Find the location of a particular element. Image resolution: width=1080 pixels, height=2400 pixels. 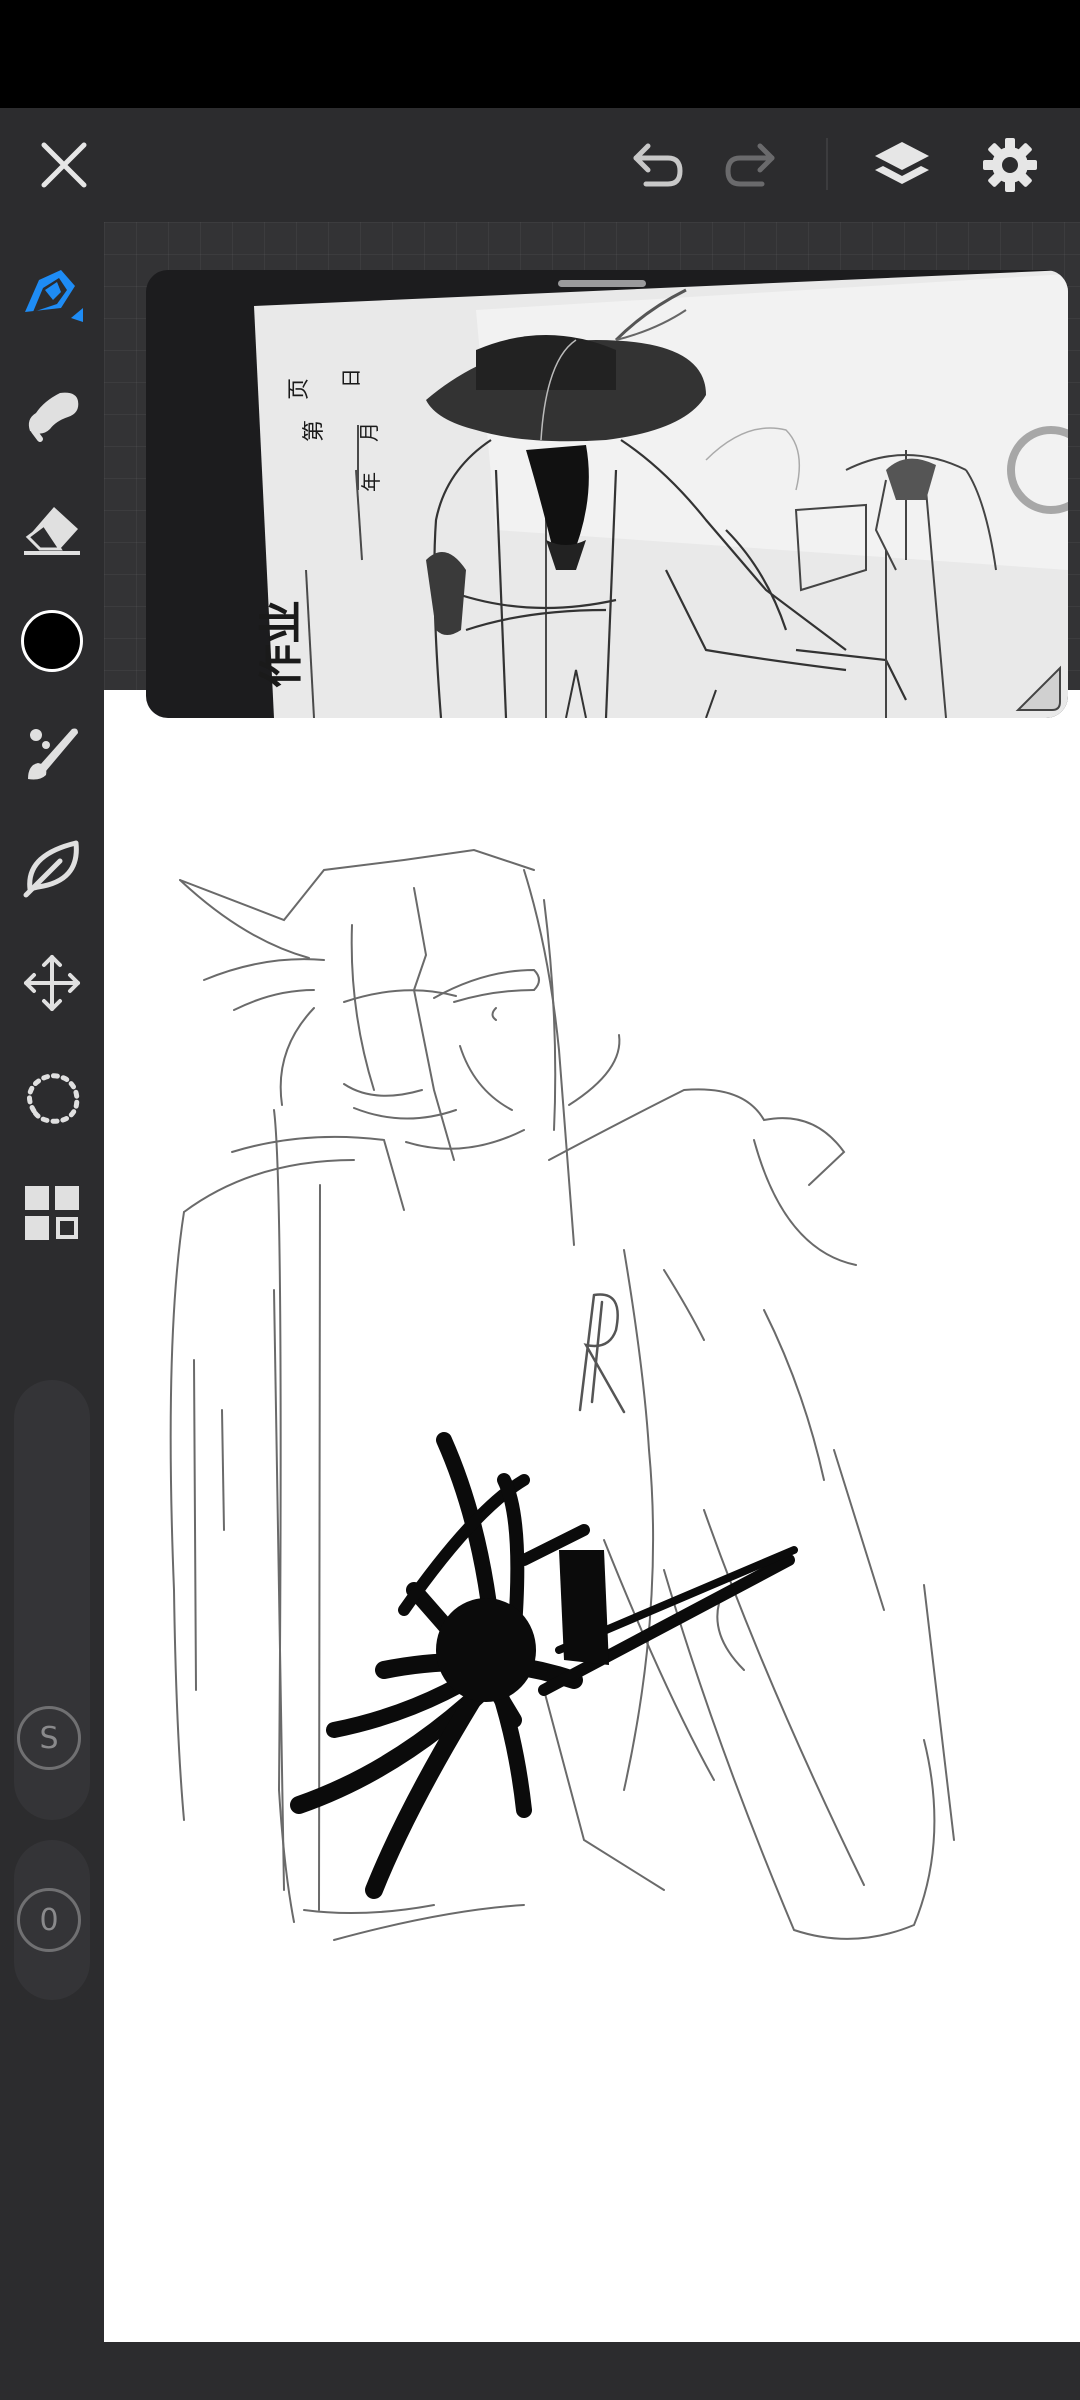

undo-button is located at coordinates (656, 165).